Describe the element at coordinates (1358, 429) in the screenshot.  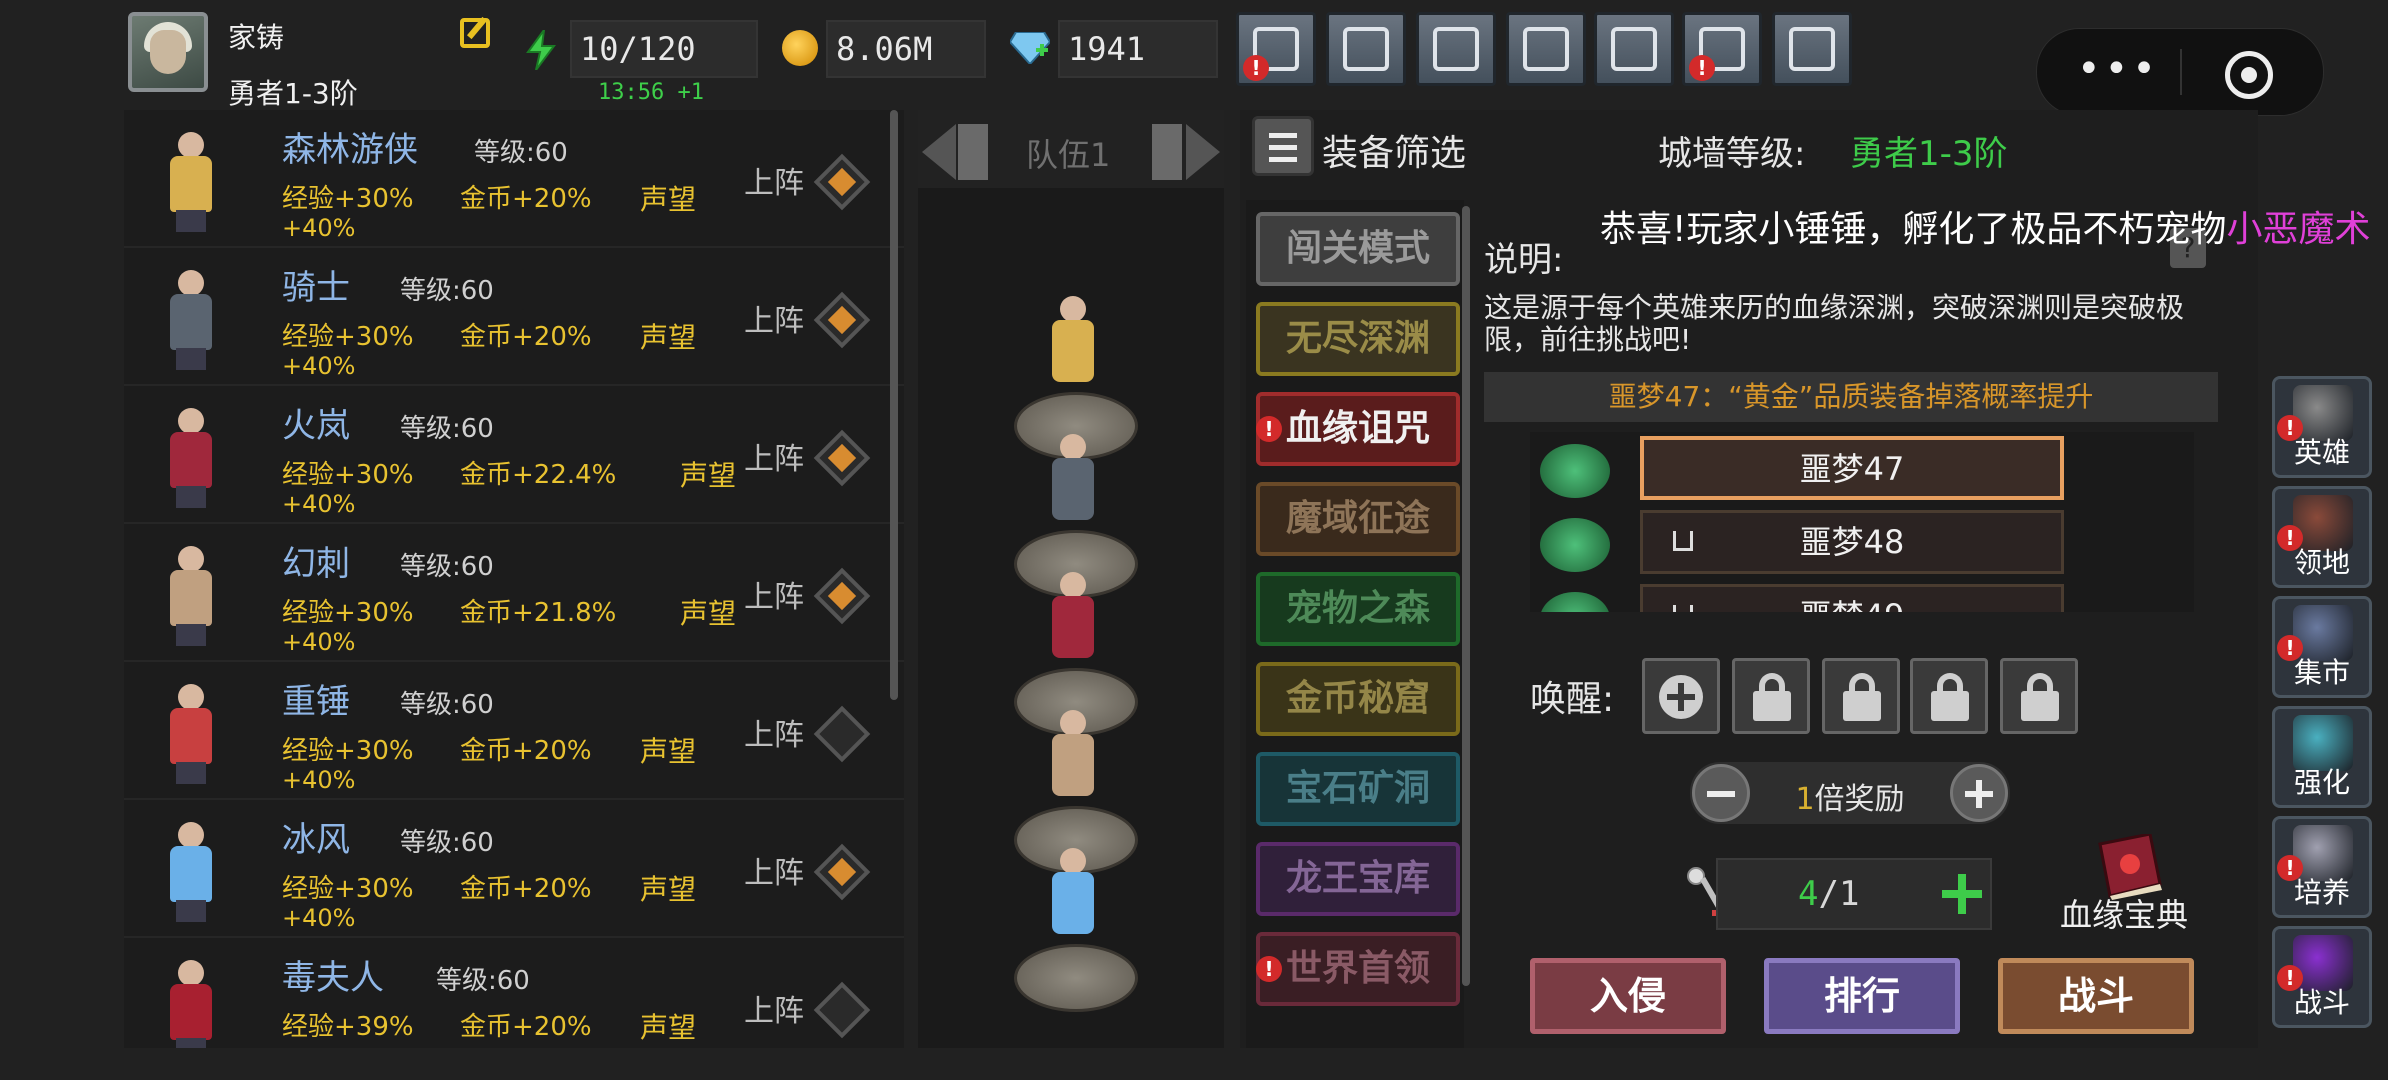
I see `mode-button: 血缘诅咒!` at that location.